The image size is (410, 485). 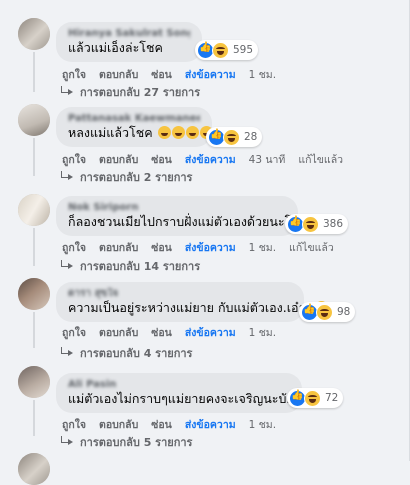 I want to click on reaction-summary: 386, so click(x=317, y=224).